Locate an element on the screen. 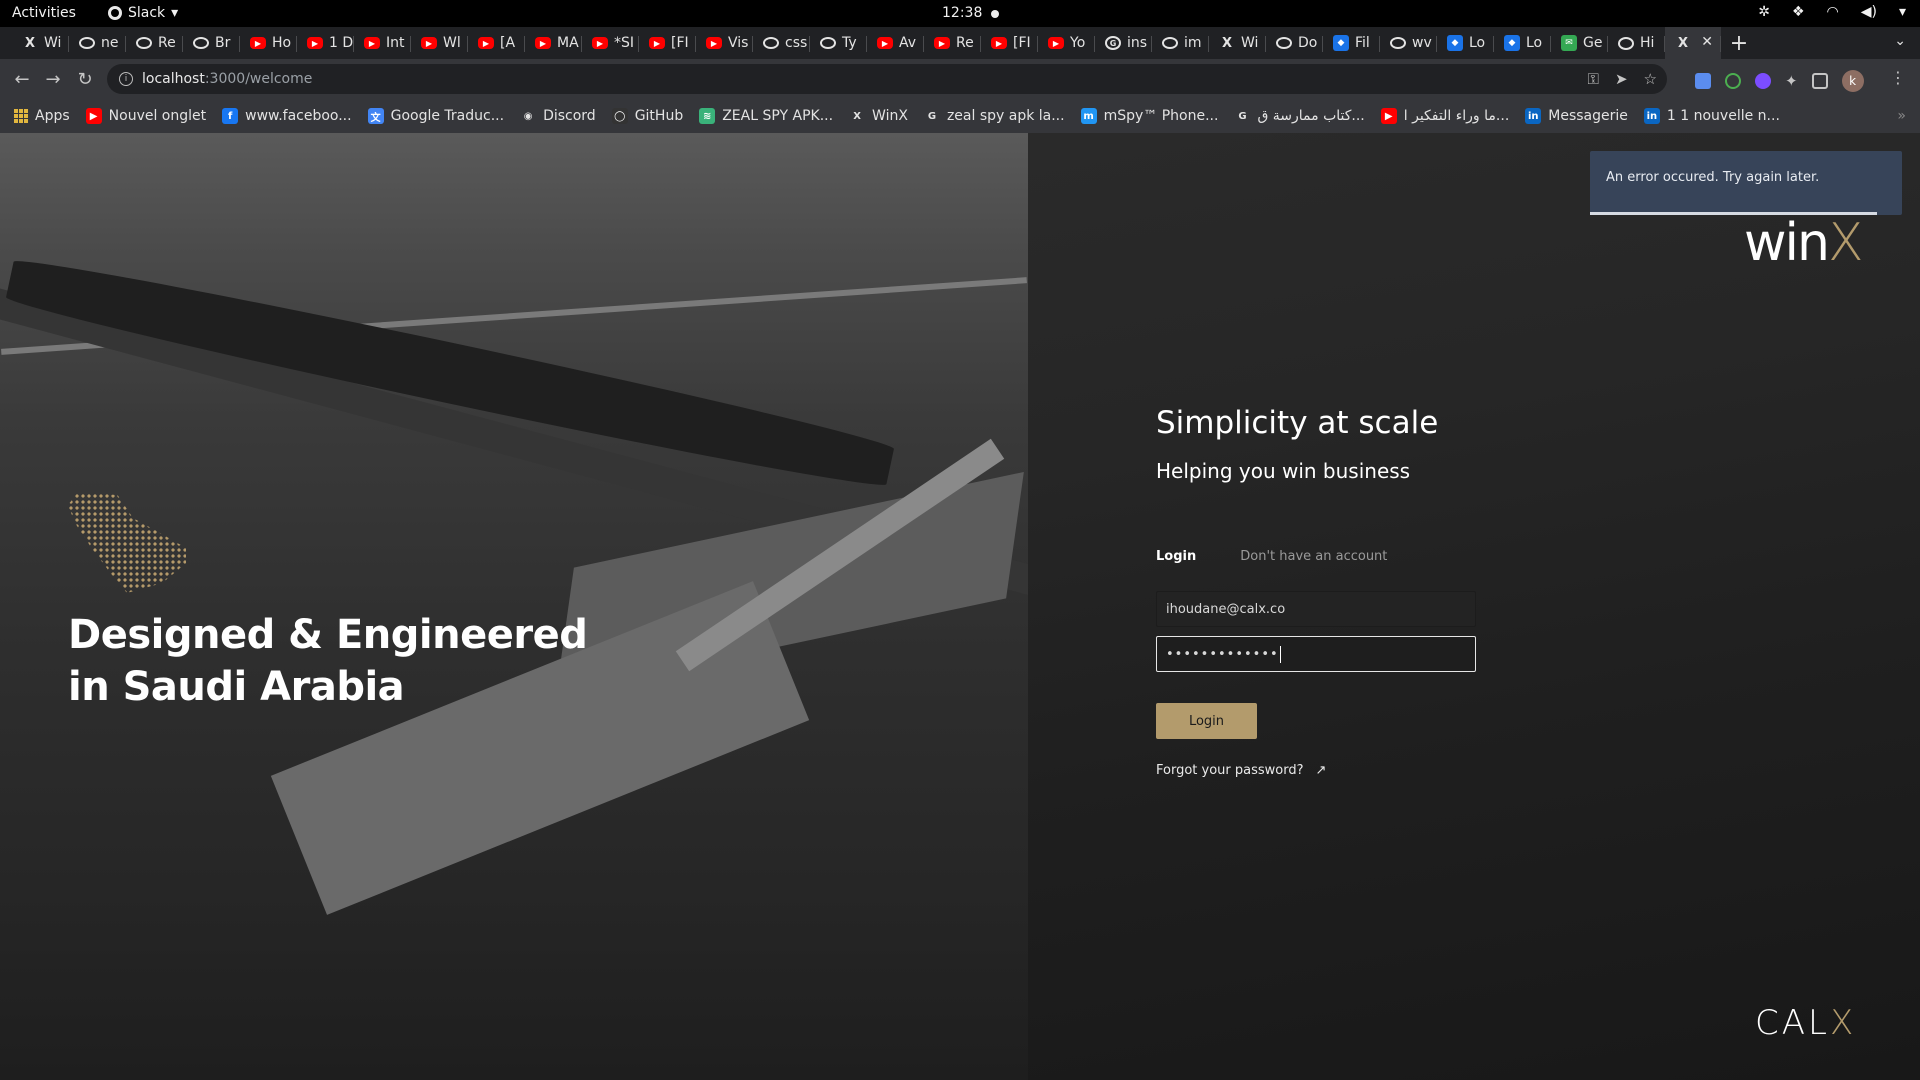 The height and width of the screenshot is (1080, 1920). browser-tab: Do is located at coordinates (1294, 43).